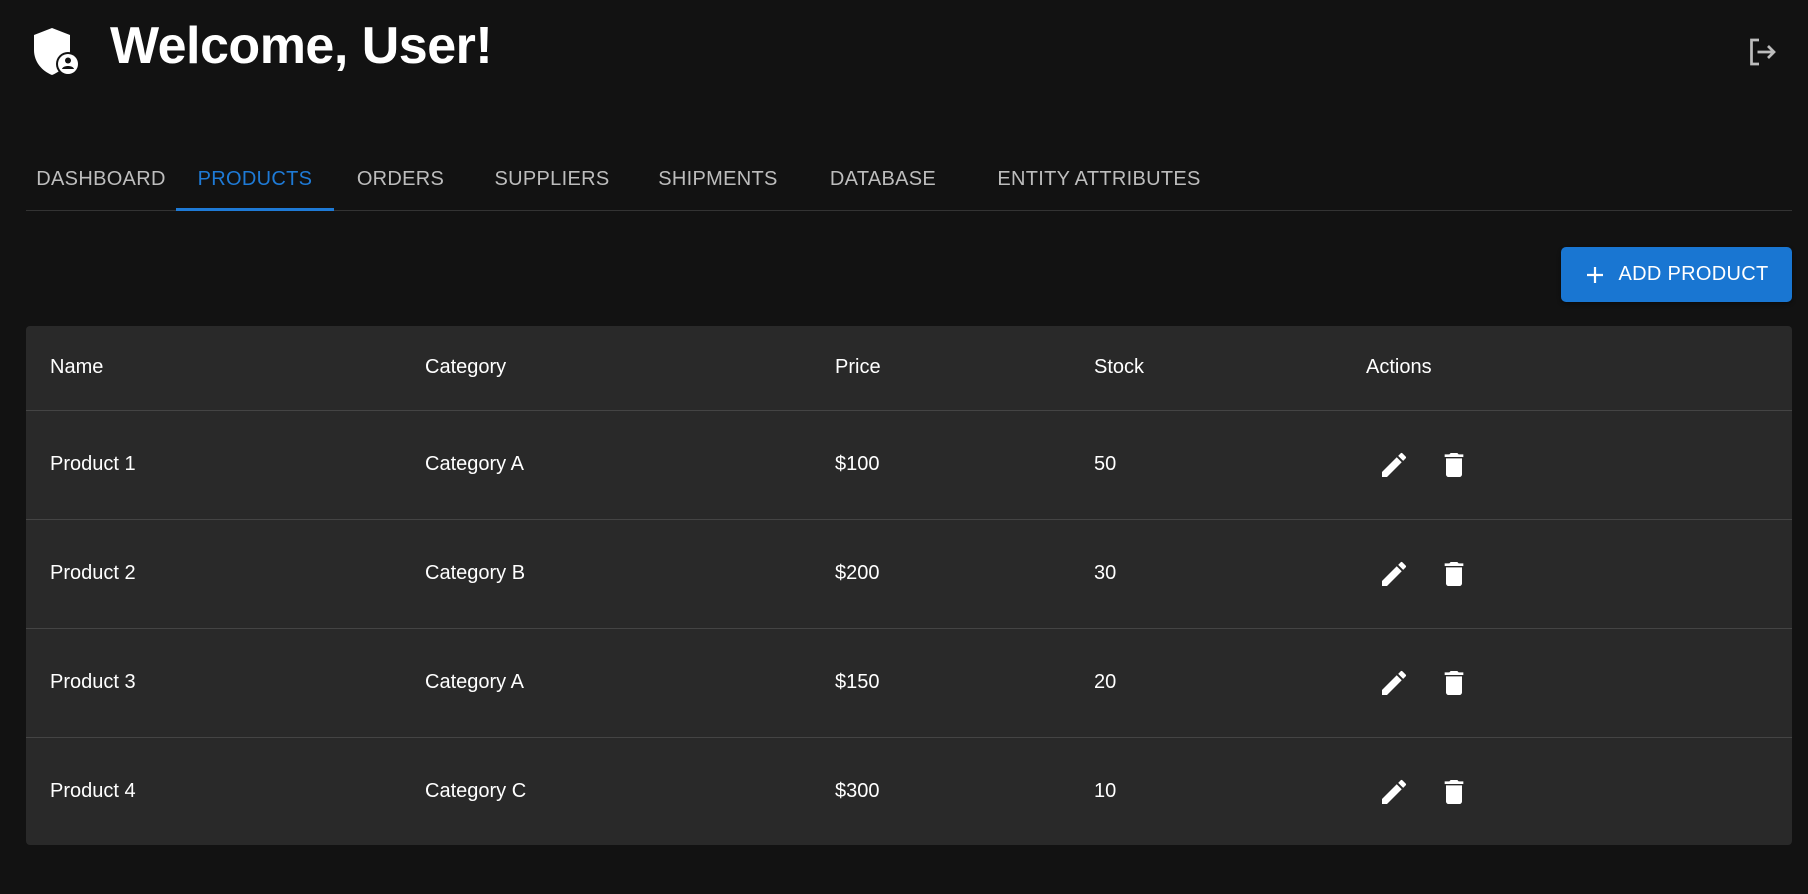 The width and height of the screenshot is (1808, 894). What do you see at coordinates (1399, 367) in the screenshot?
I see `column-header-actions: Actions` at bounding box center [1399, 367].